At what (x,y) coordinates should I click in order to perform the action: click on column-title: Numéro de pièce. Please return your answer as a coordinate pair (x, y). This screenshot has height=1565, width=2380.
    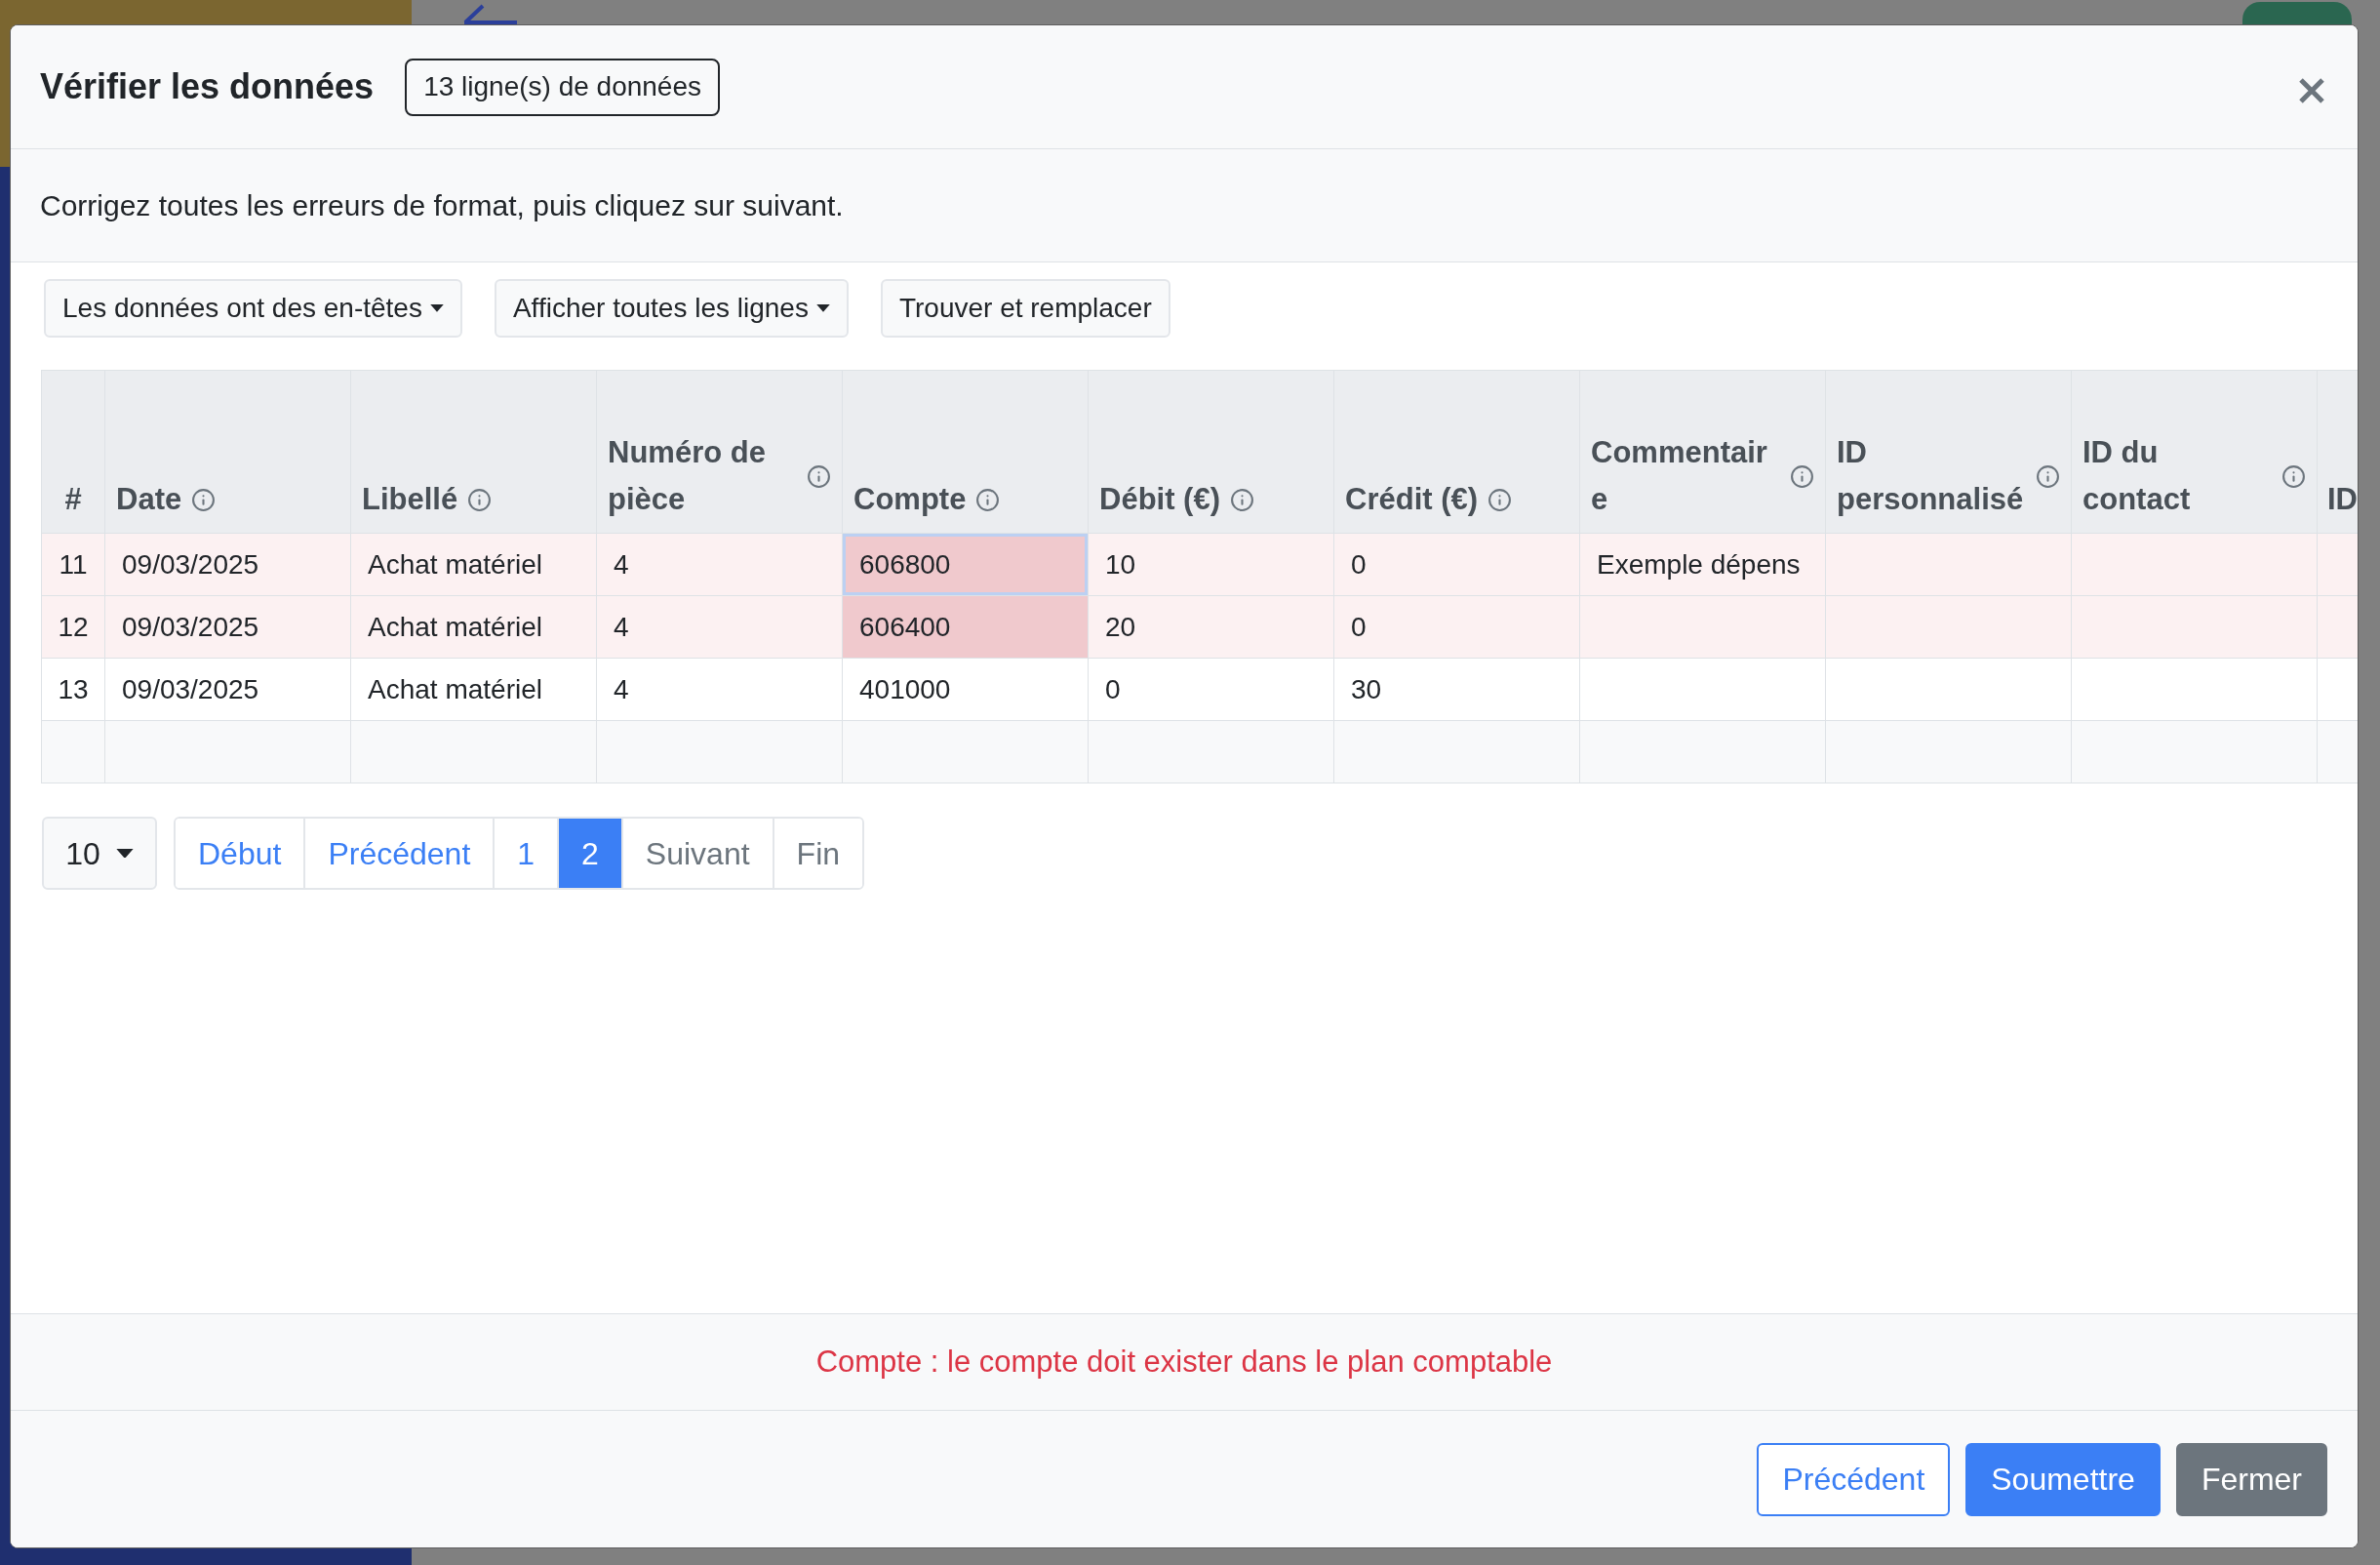
    Looking at the image, I should click on (687, 476).